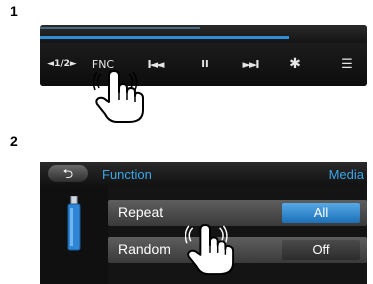  What do you see at coordinates (74, 223) in the screenshot?
I see `usb-drive-icon` at bounding box center [74, 223].